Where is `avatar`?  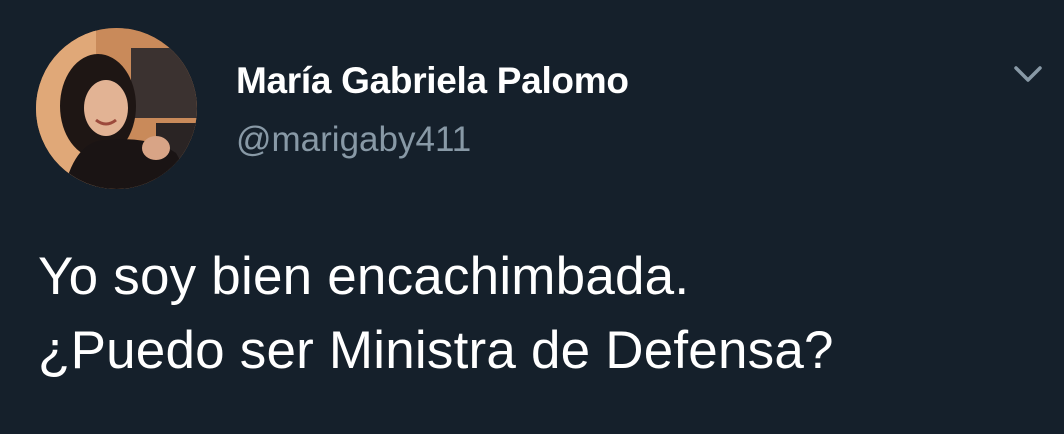 avatar is located at coordinates (116, 108).